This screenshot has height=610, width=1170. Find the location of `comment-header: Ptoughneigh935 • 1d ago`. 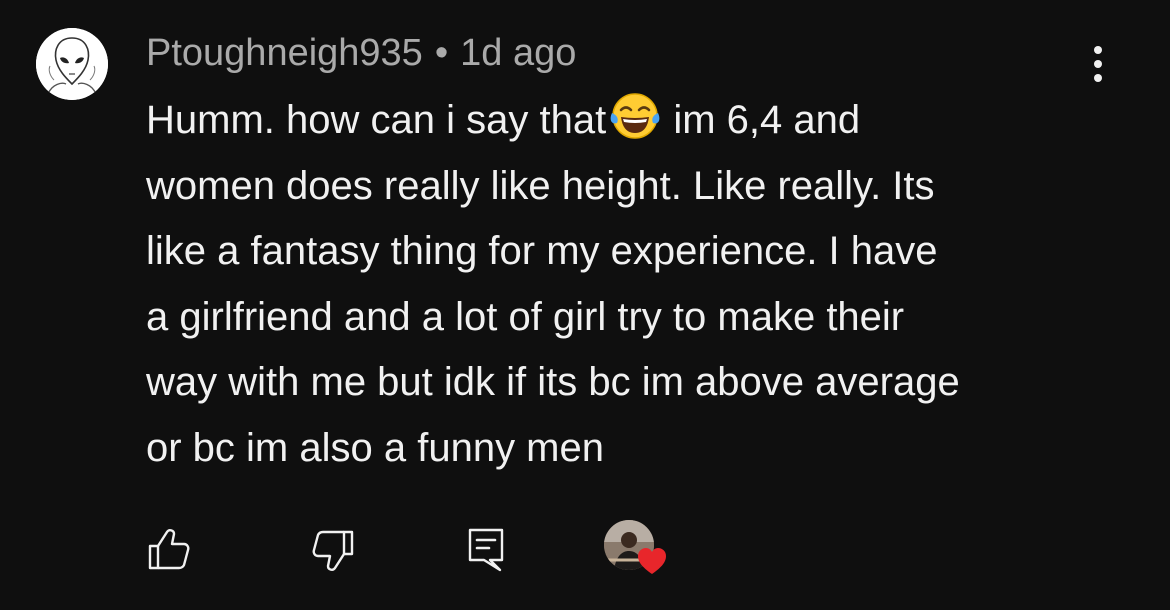

comment-header: Ptoughneigh935 • 1d ago is located at coordinates (361, 53).